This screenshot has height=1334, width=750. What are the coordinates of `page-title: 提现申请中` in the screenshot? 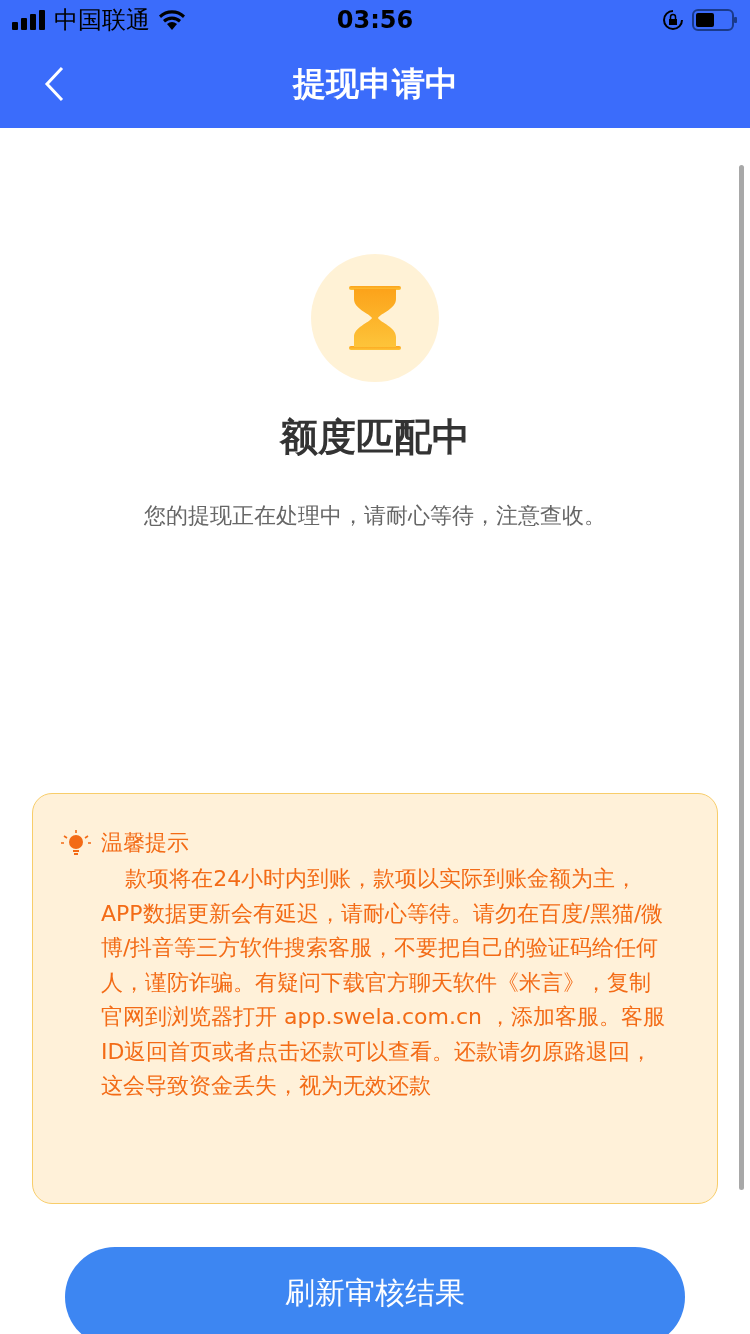 It's located at (375, 83).